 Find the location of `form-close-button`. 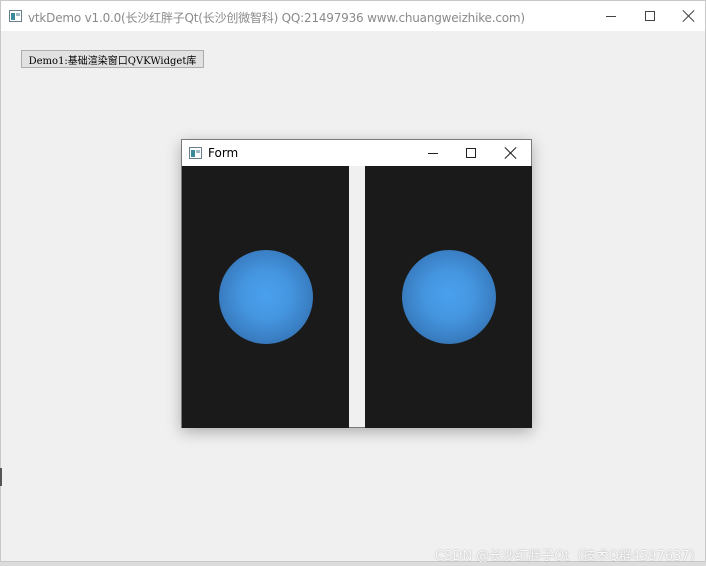

form-close-button is located at coordinates (511, 153).